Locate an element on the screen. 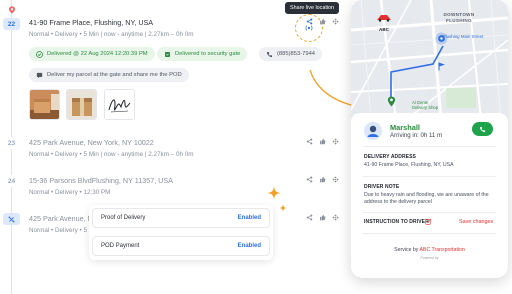 Image resolution: width=512 pixels, height=294 pixels. map-label-store: Al Dente Delivery Shop is located at coordinates (425, 105).